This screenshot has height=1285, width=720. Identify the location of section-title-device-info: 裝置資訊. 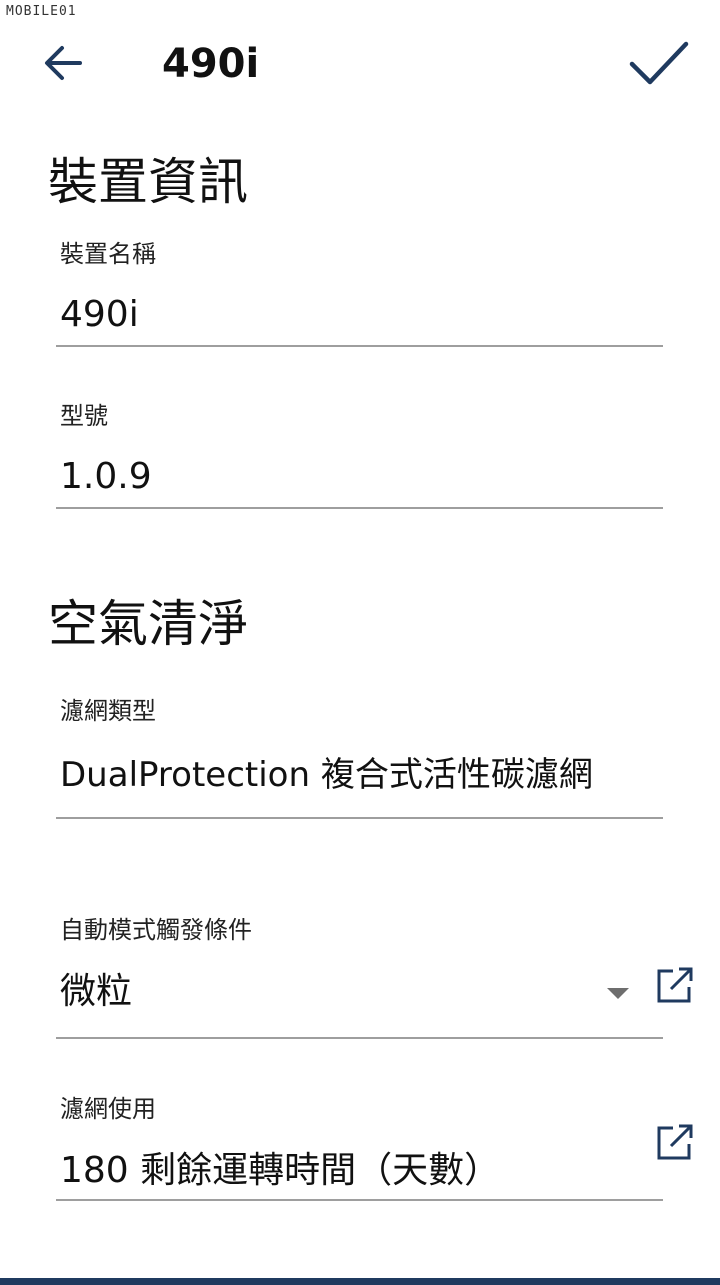
(148, 182).